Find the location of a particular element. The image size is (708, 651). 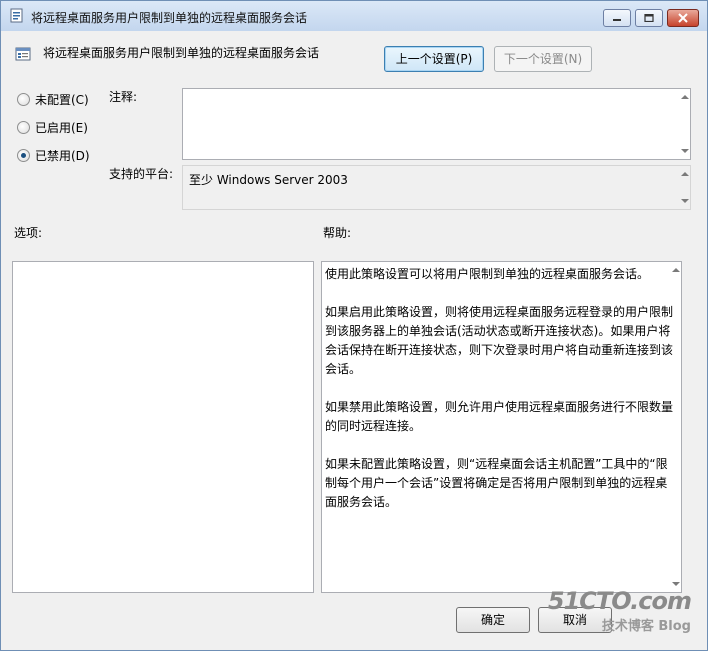

radio-enabled: 已启用(E) is located at coordinates (82, 128).